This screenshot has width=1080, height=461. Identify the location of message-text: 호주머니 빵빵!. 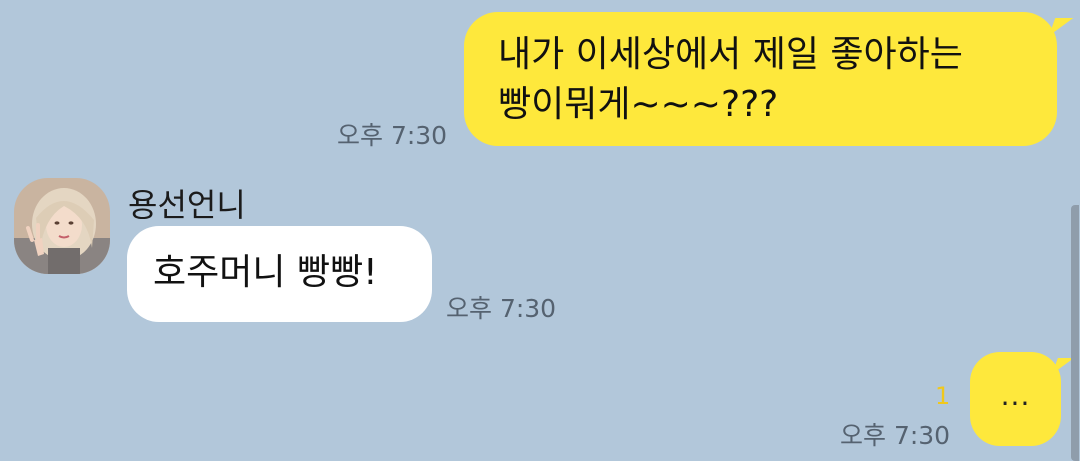
(265, 272).